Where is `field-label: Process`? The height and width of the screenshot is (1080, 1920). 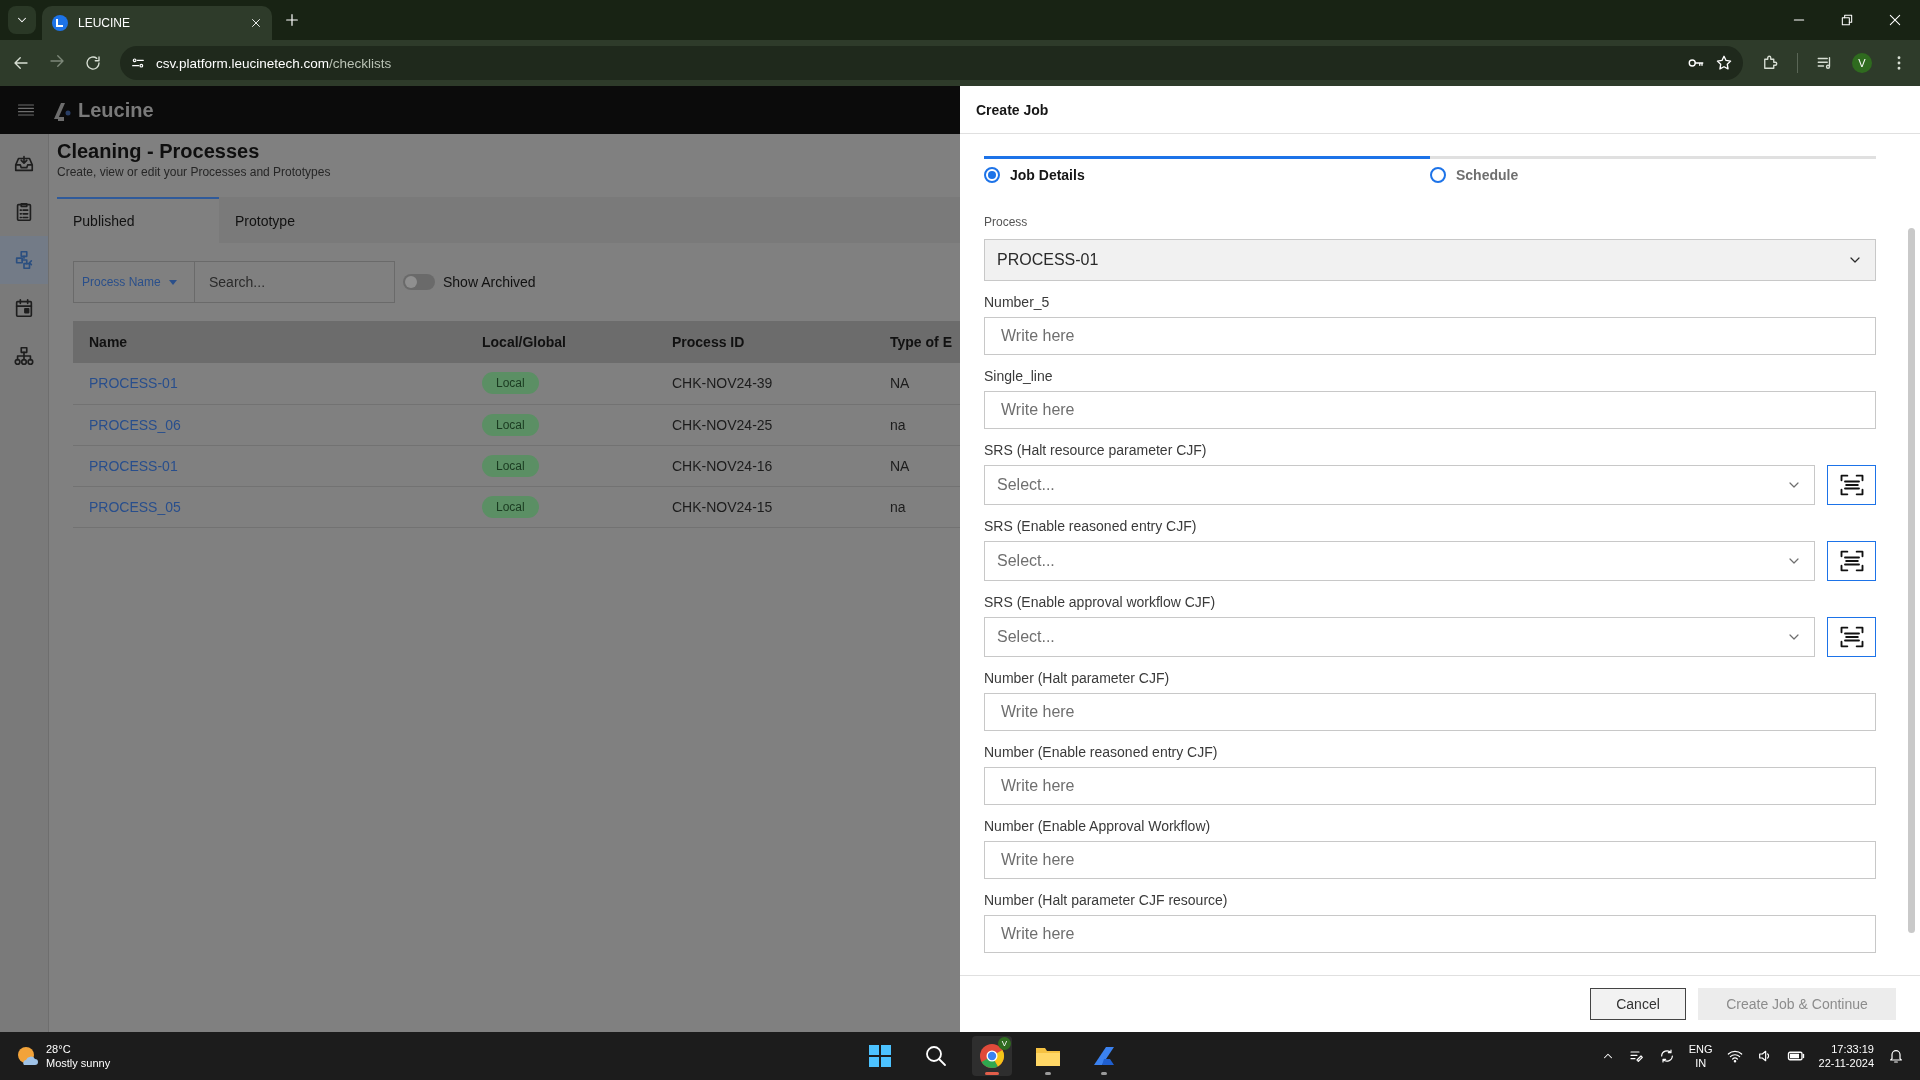 field-label: Process is located at coordinates (1006, 222).